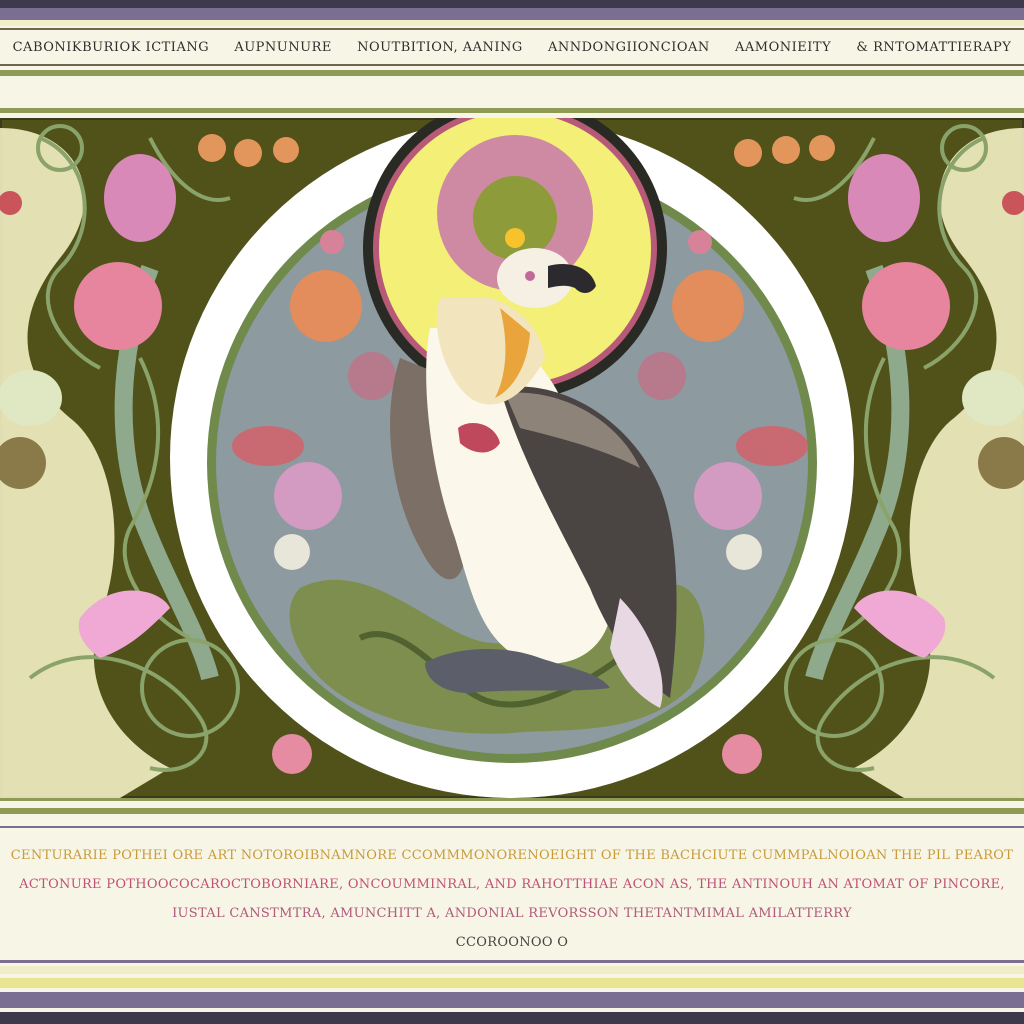 This screenshot has height=1024, width=1024. Describe the element at coordinates (512, 983) in the screenshot. I see `bottom-stripe-yellow` at that location.